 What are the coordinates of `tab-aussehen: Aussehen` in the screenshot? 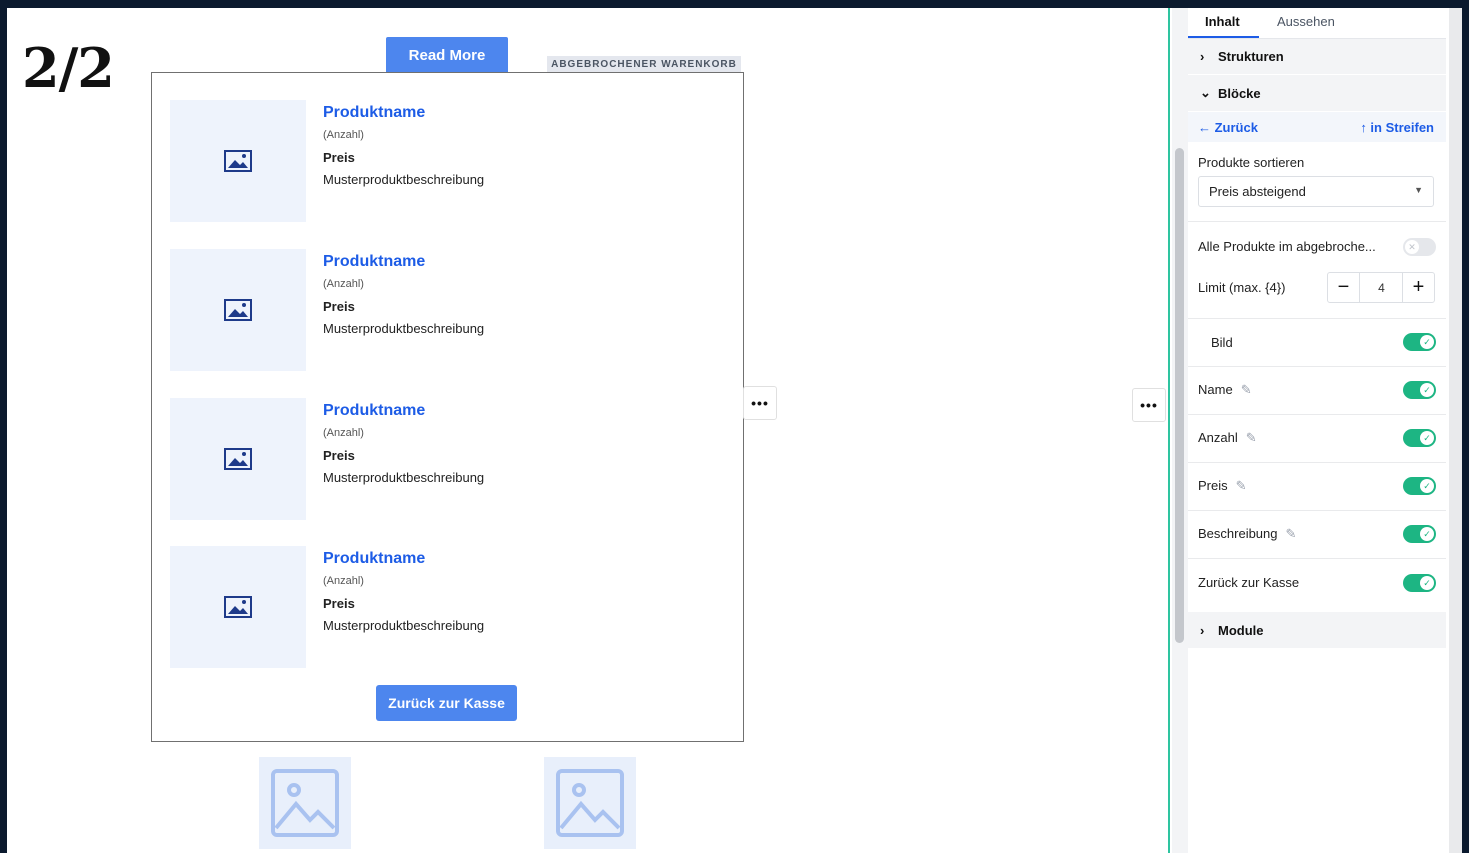 It's located at (1306, 21).